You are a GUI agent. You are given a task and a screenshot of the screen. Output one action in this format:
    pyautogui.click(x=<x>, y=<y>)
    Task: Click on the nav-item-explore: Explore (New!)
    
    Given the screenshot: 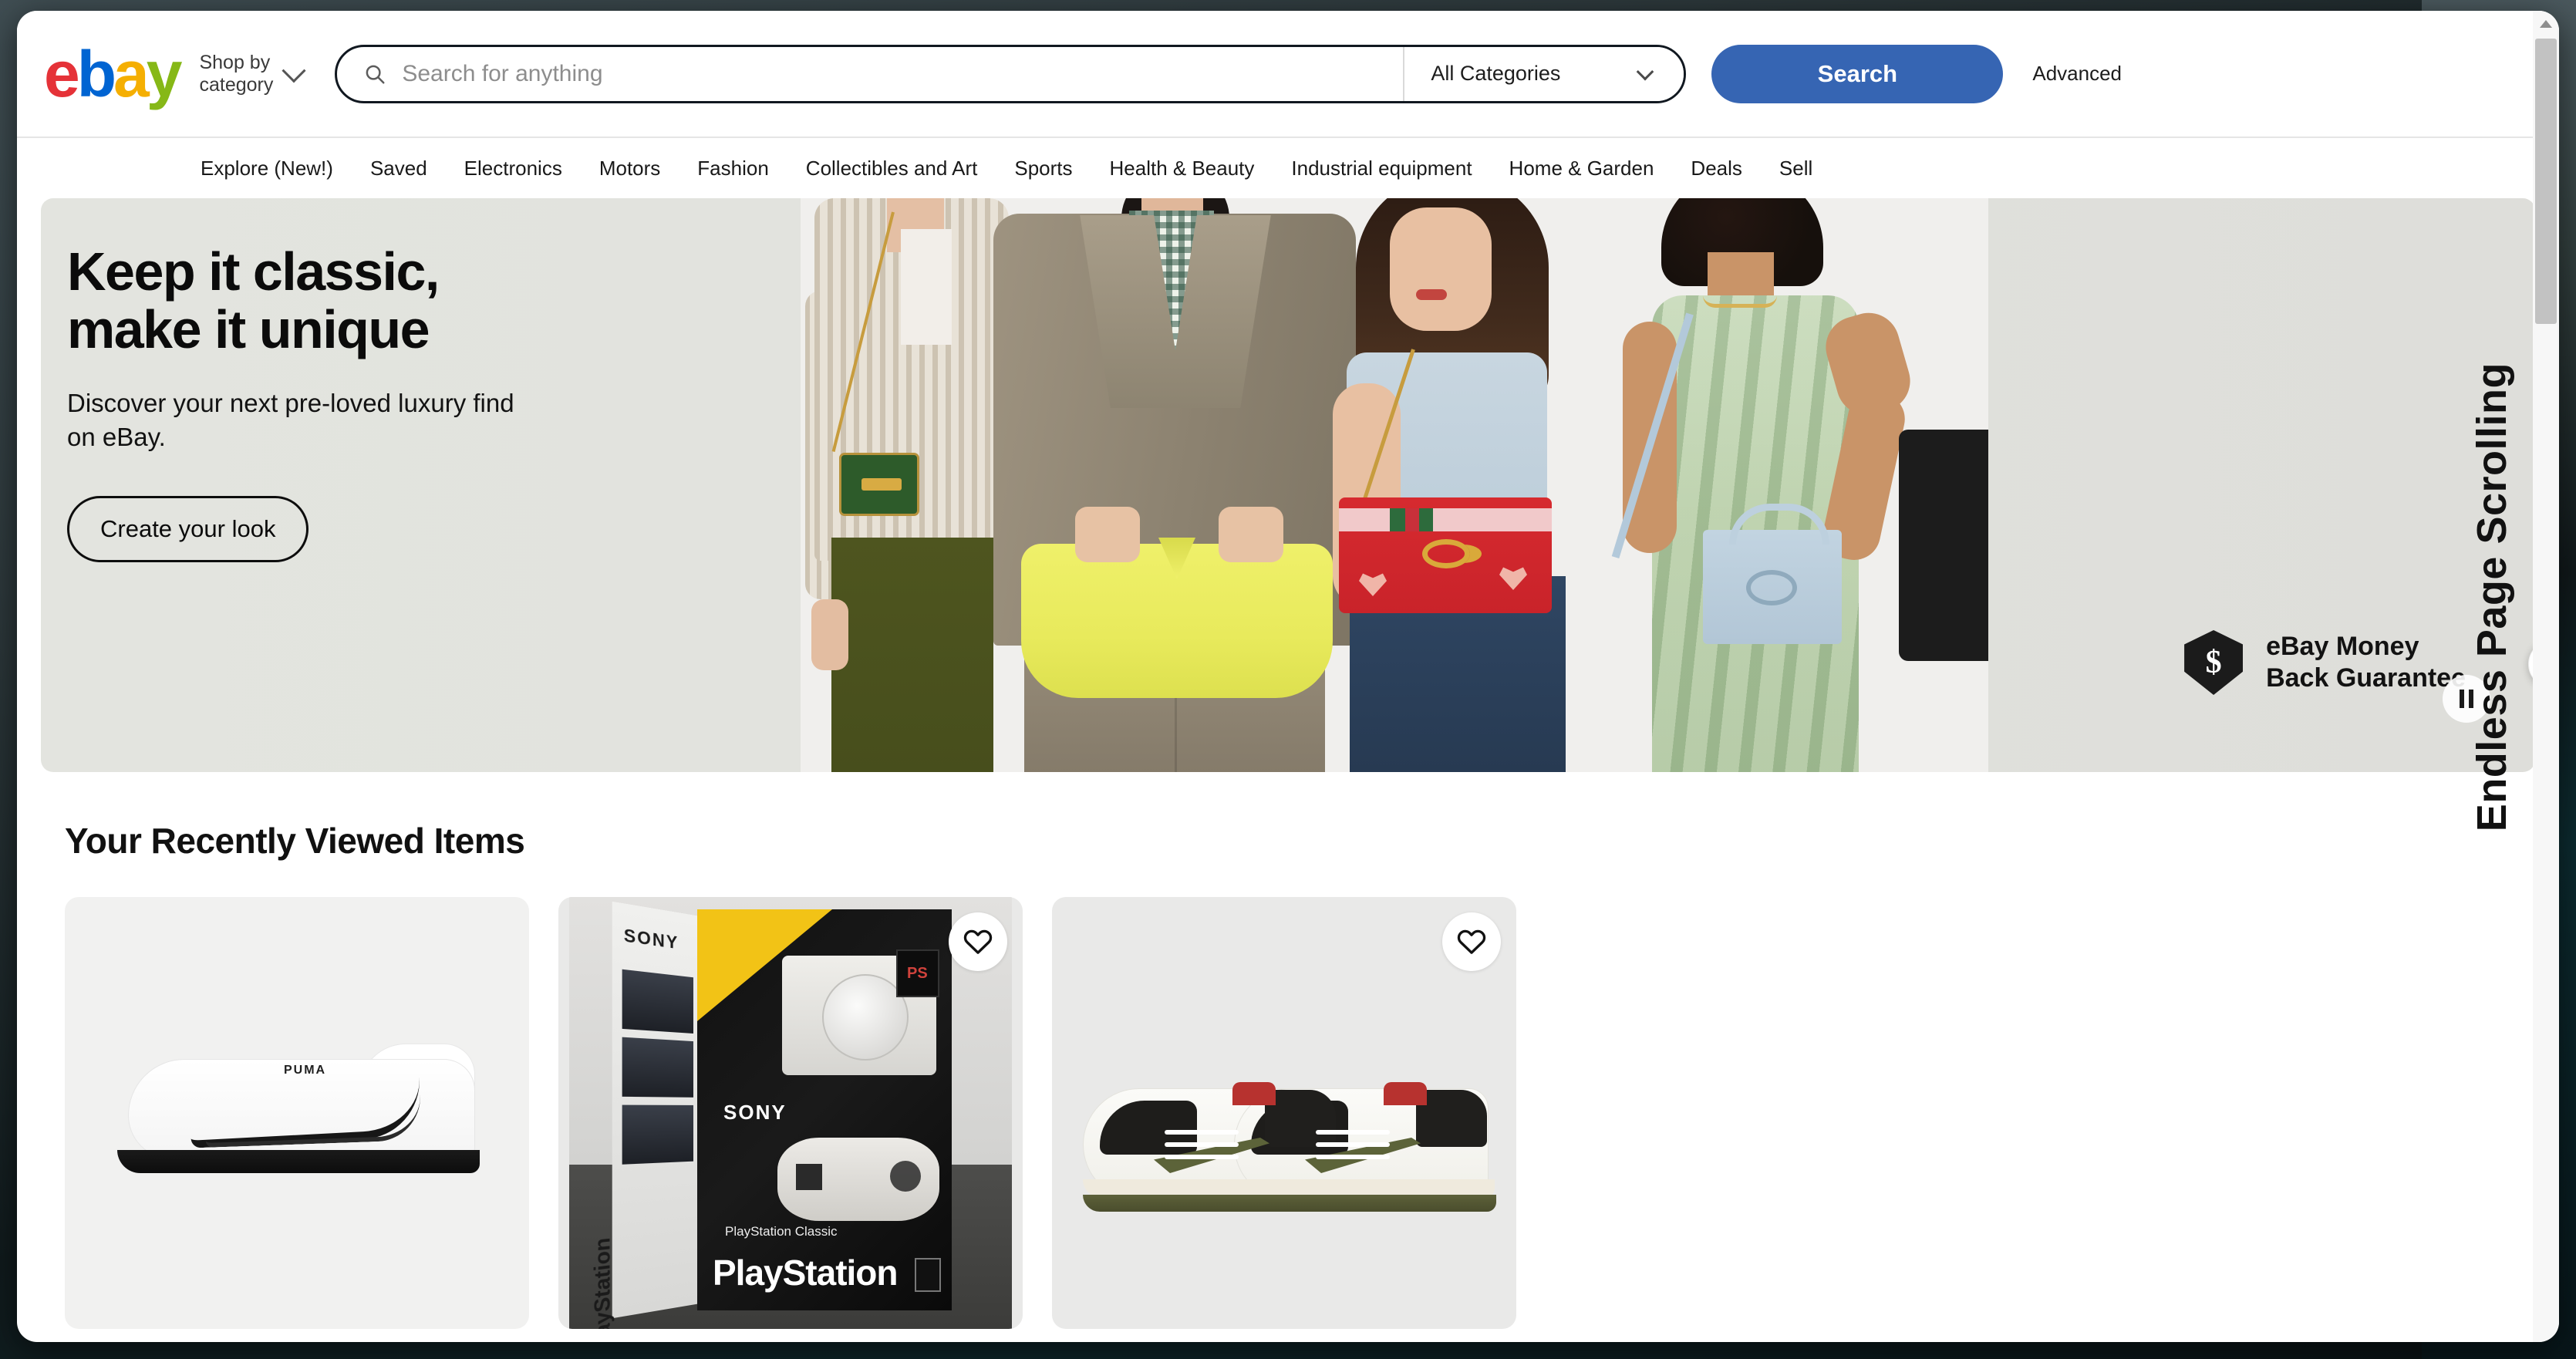 What is the action you would take?
    pyautogui.click(x=267, y=168)
    